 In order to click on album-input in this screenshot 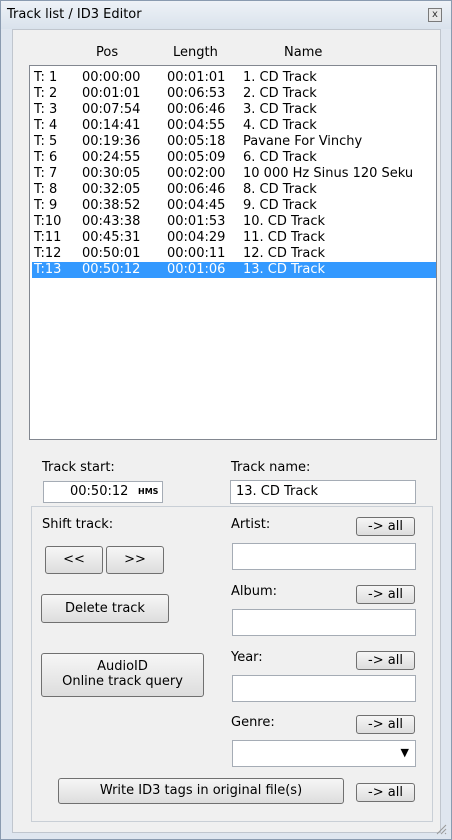, I will do `click(324, 622)`.